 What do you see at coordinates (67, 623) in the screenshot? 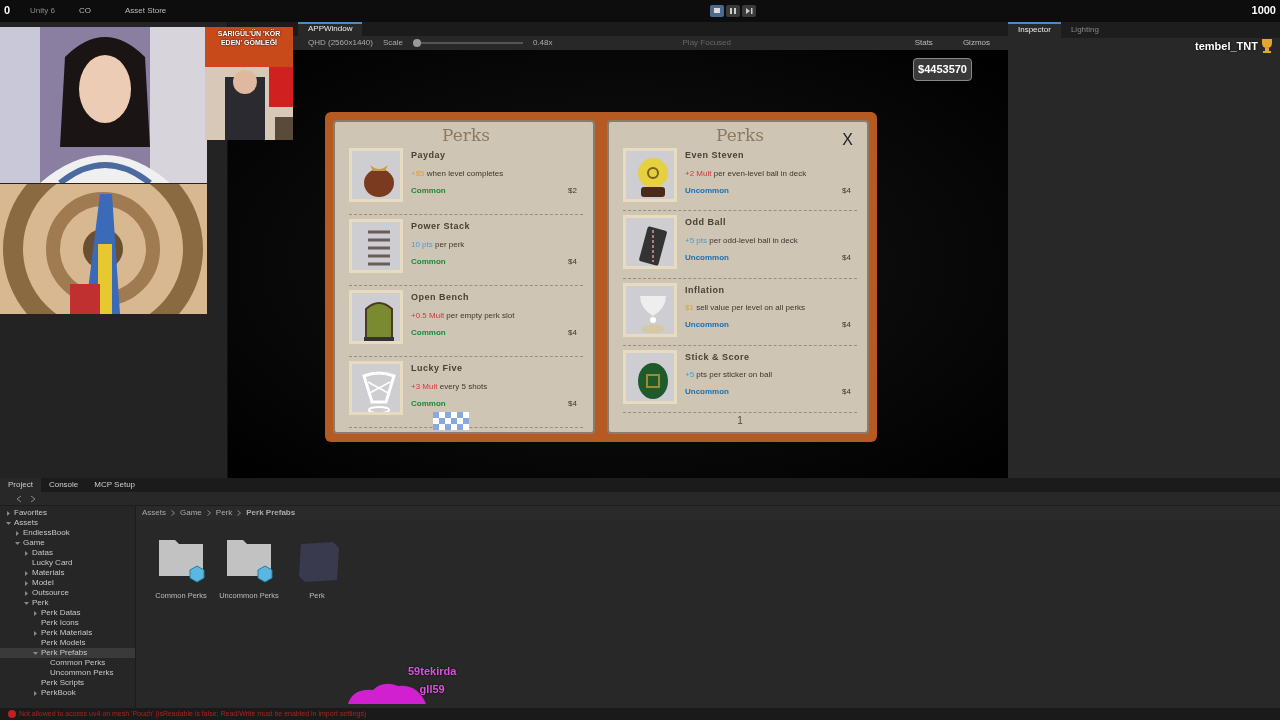
I see `tree-item: Perk Icons` at bounding box center [67, 623].